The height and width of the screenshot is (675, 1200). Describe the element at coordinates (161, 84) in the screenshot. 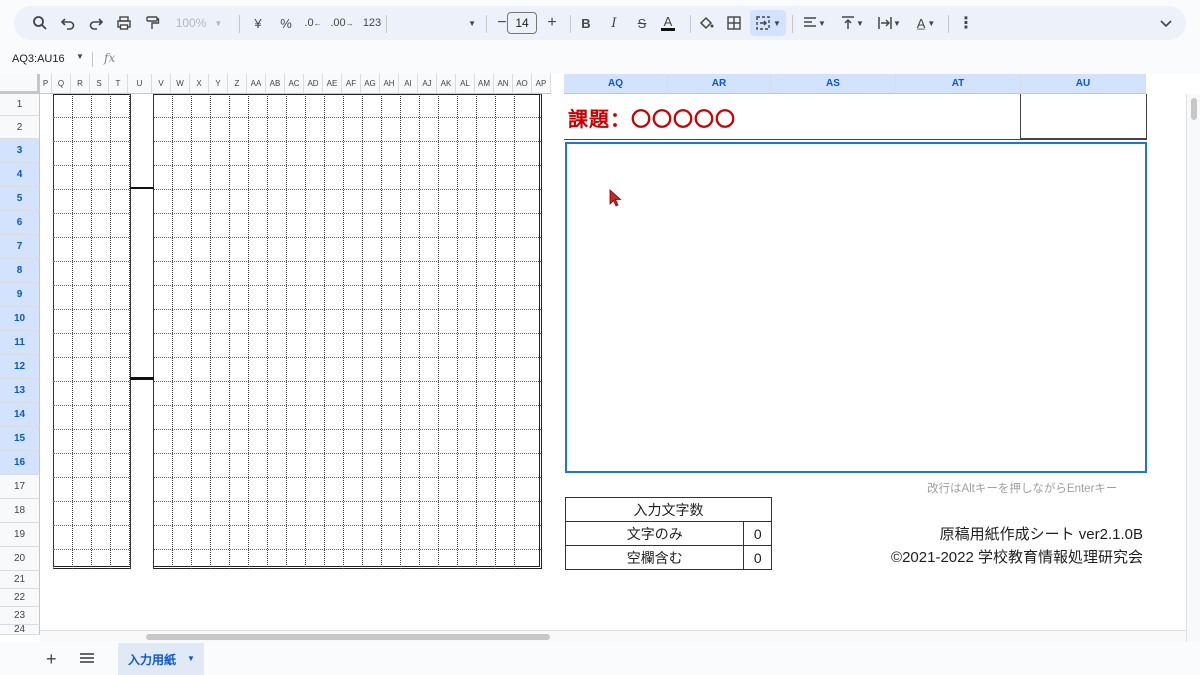

I see `column-header-v: V` at that location.